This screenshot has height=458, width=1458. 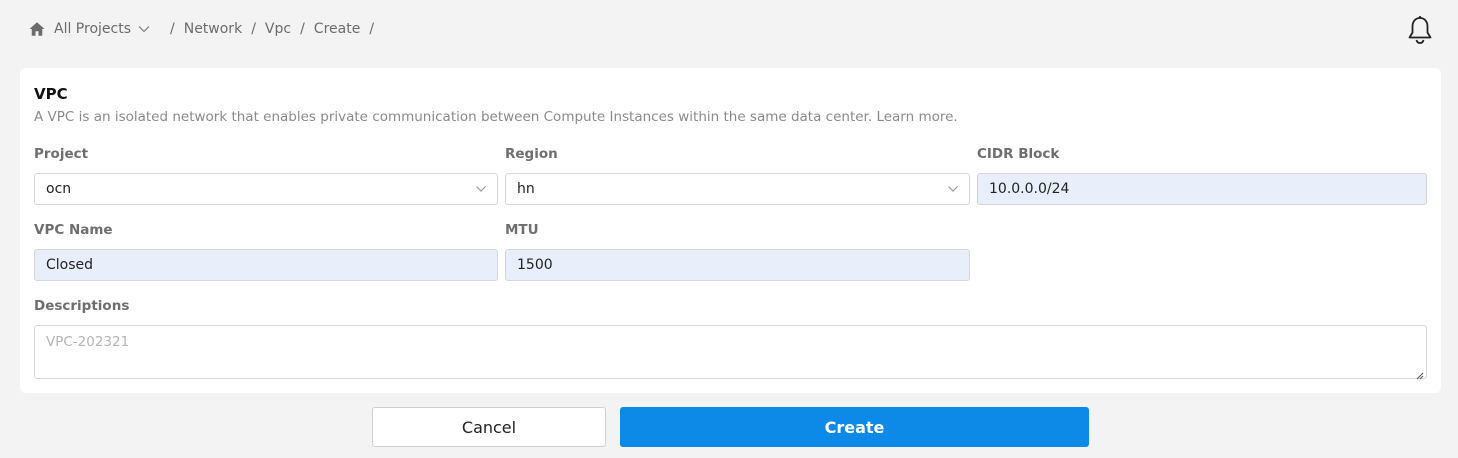 What do you see at coordinates (1018, 154) in the screenshot?
I see `cidr-label: CIDR Block` at bounding box center [1018, 154].